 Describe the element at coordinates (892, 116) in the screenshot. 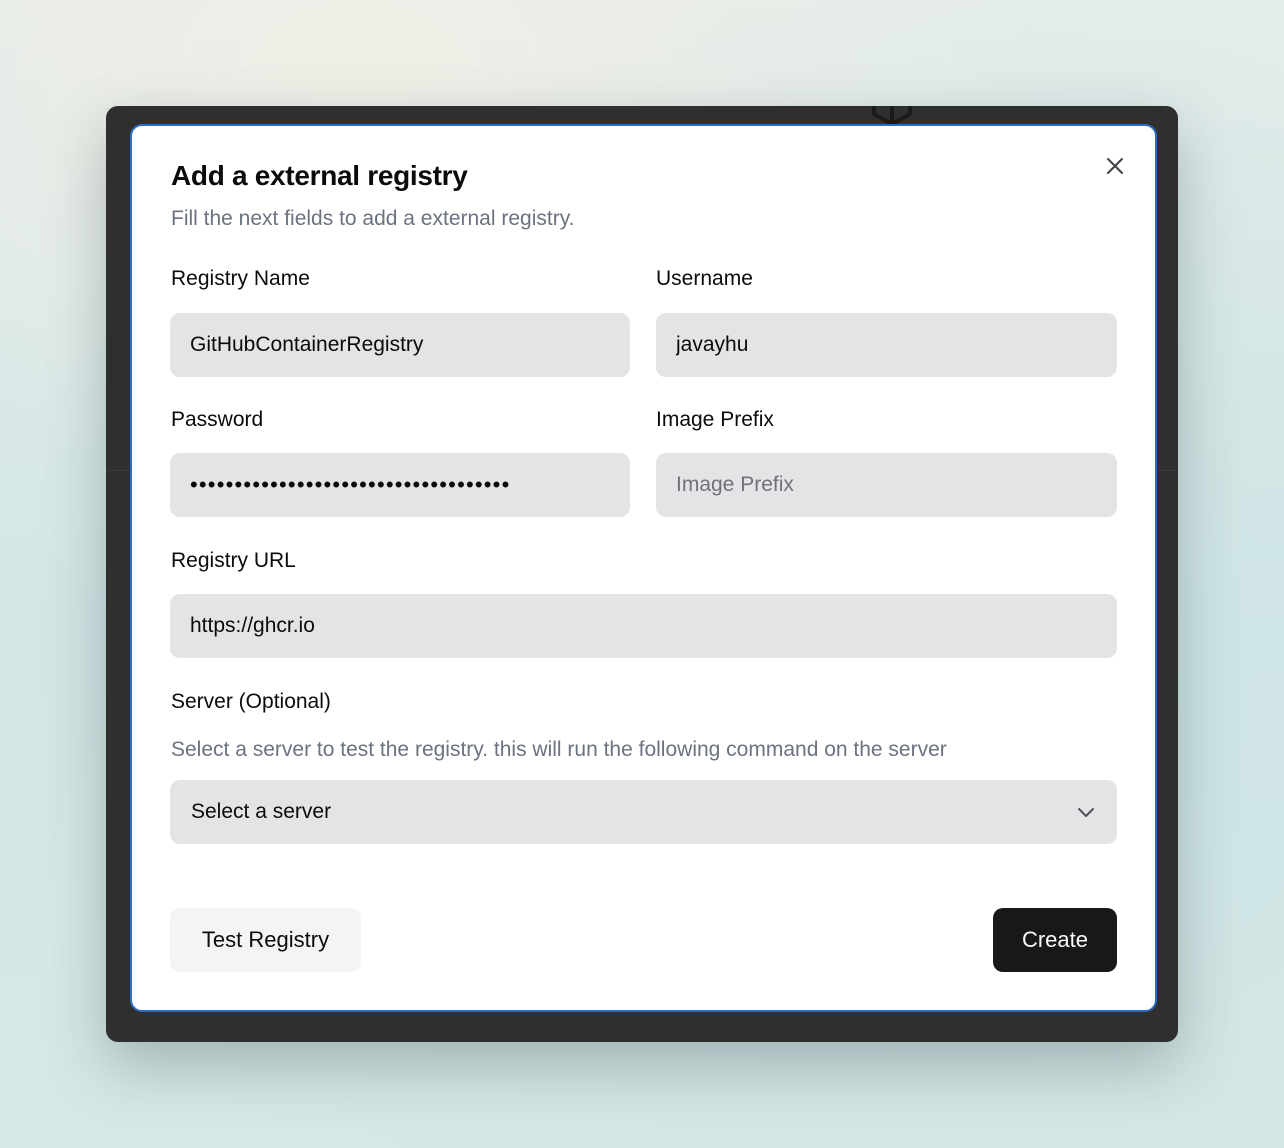

I see `logo-icon` at that location.